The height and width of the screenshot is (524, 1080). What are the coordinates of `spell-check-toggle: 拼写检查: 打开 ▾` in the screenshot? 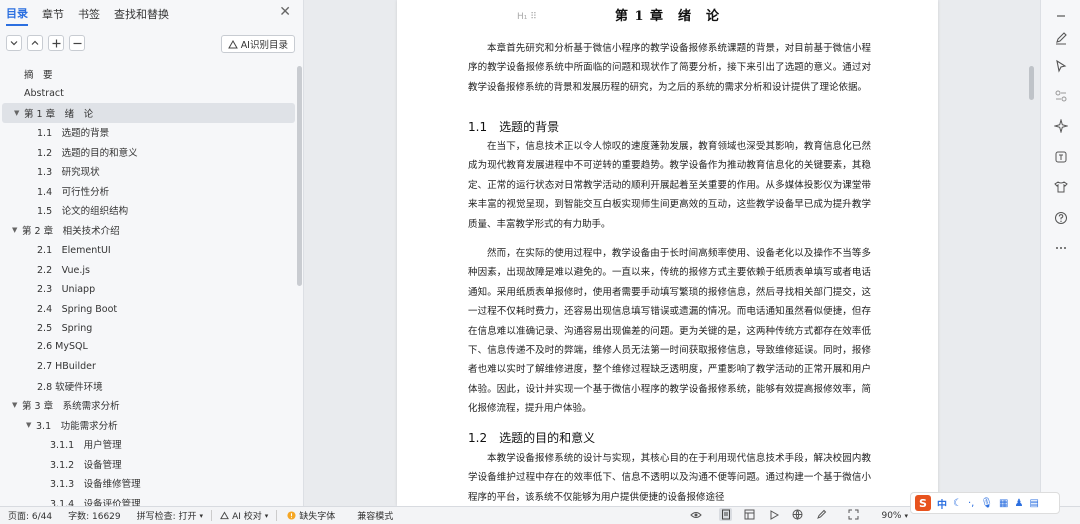 It's located at (170, 516).